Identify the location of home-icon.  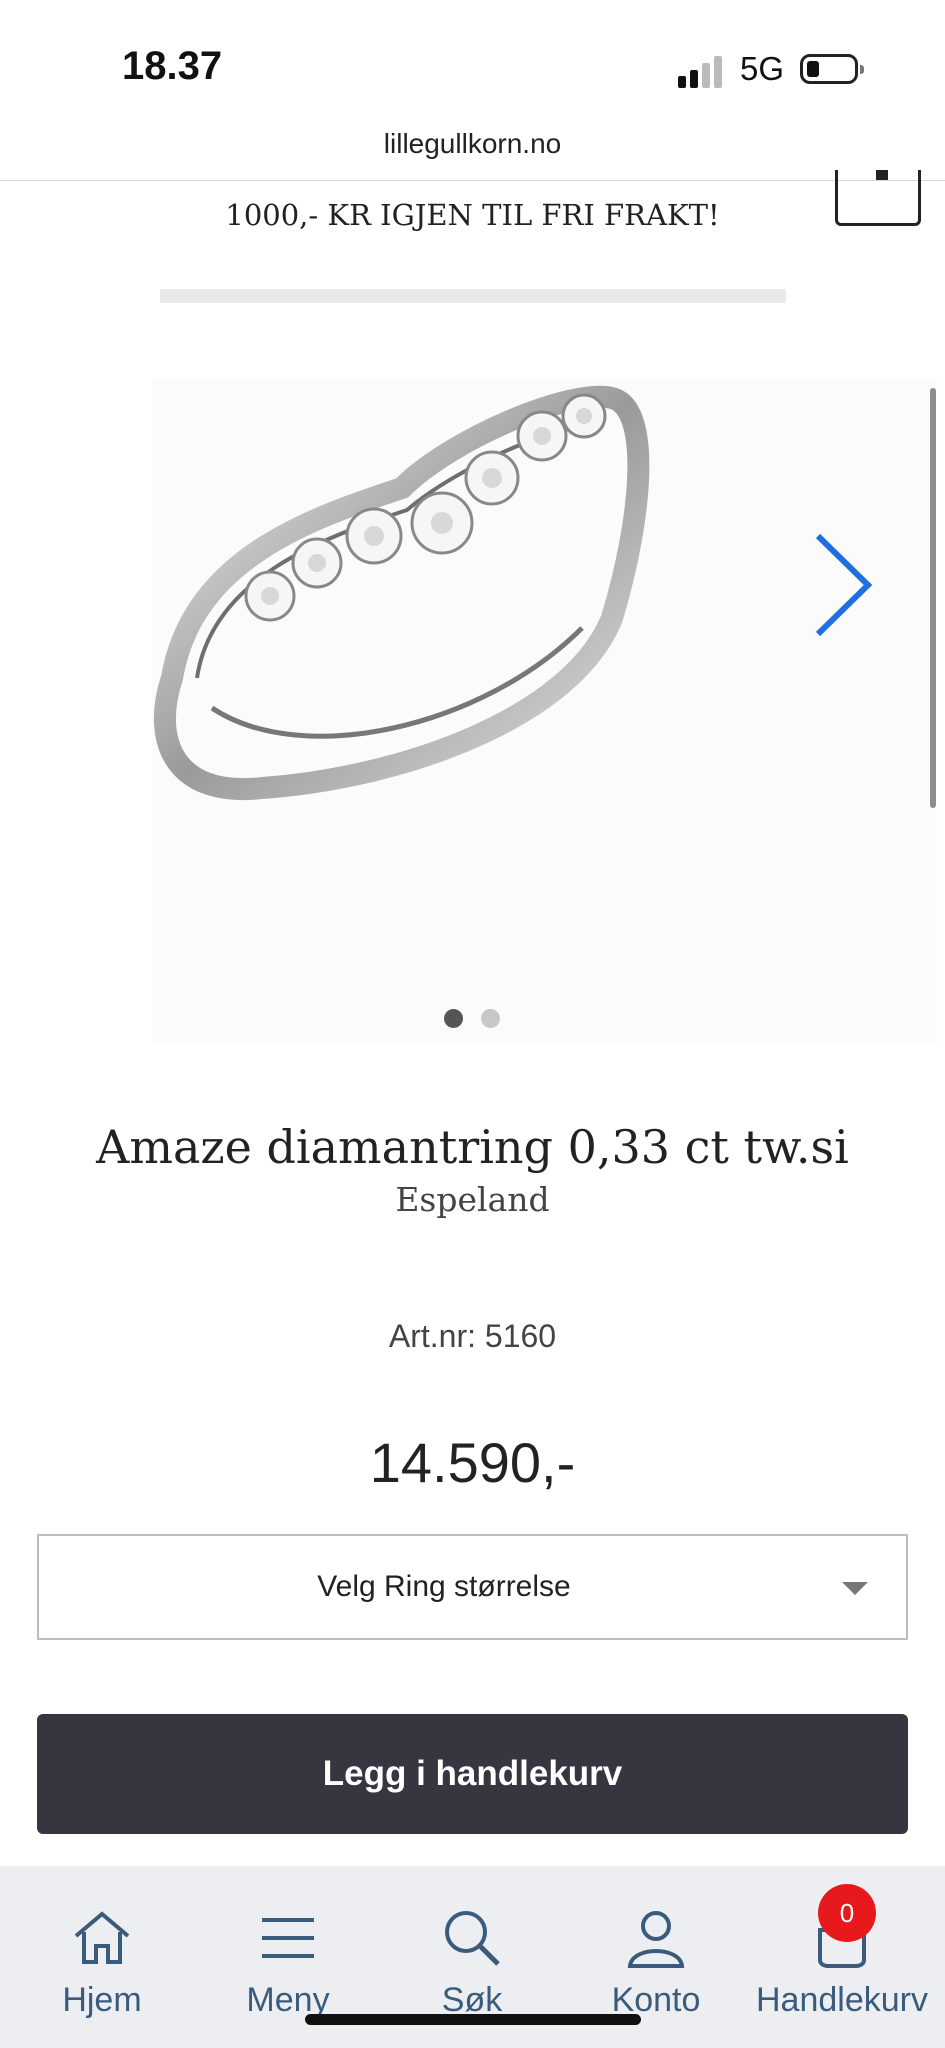
(102, 1937).